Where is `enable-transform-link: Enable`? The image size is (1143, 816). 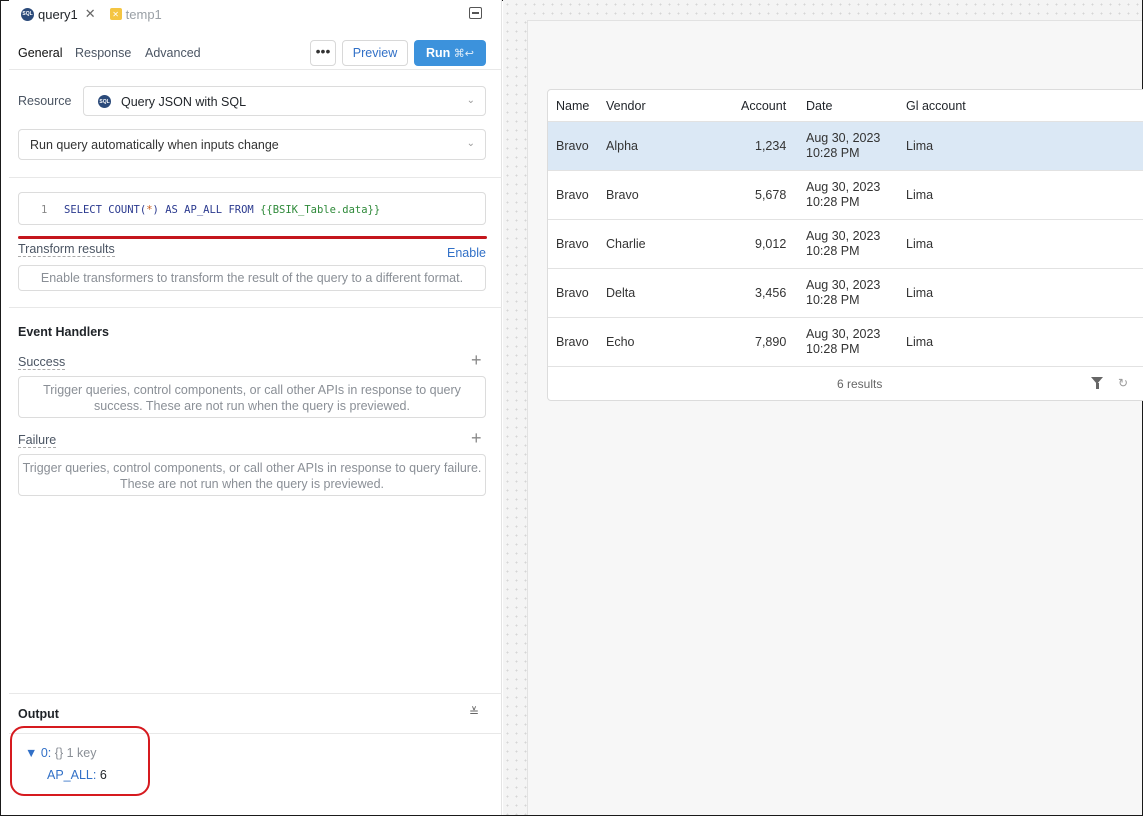 enable-transform-link: Enable is located at coordinates (466, 253).